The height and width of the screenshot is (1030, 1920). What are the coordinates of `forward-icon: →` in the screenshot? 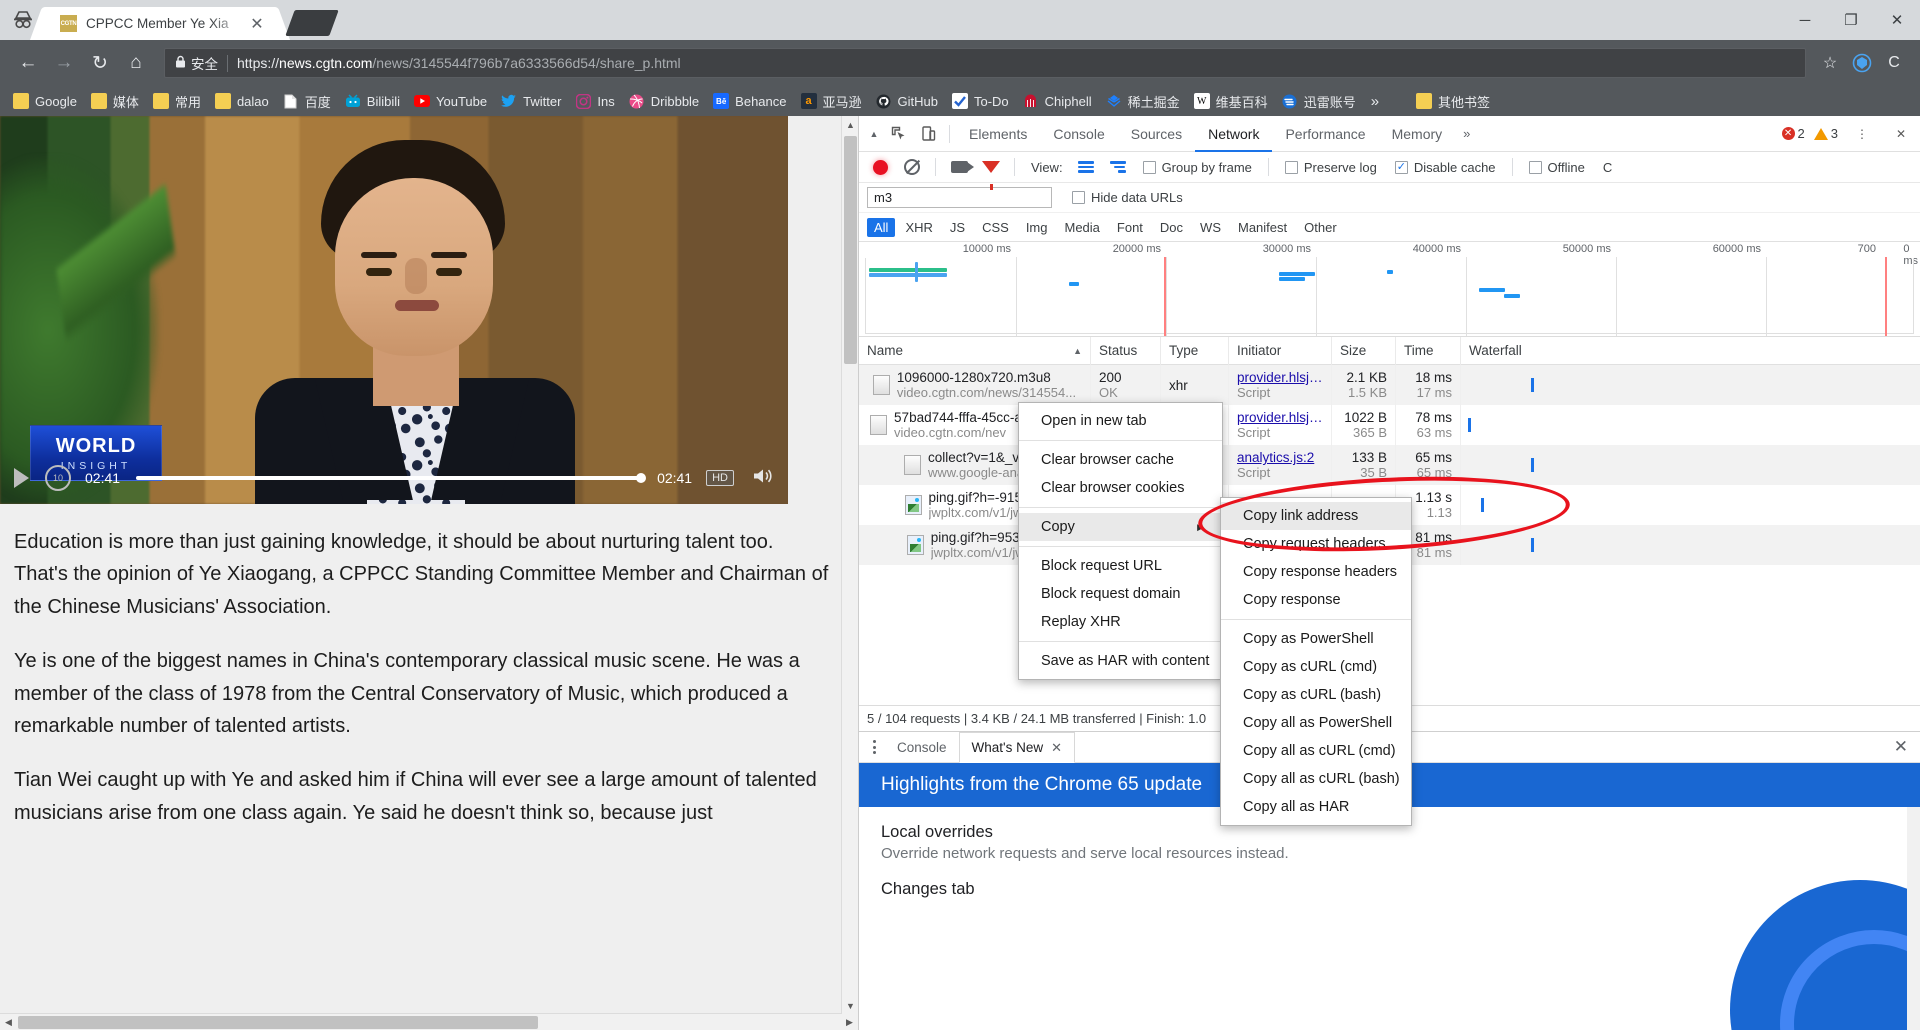 It's located at (64, 63).